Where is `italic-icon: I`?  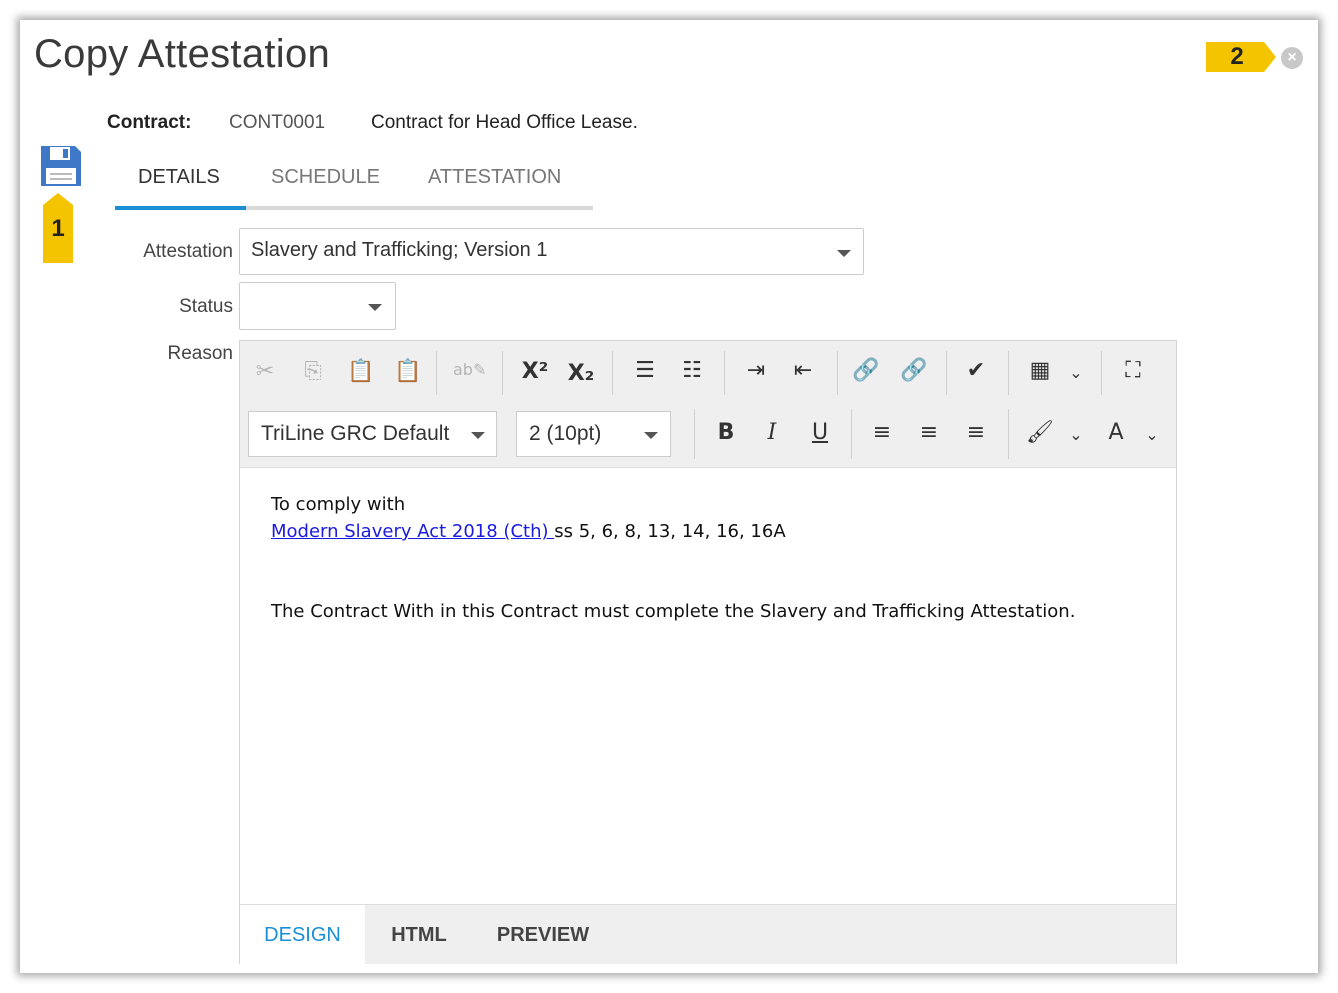 italic-icon: I is located at coordinates (772, 433).